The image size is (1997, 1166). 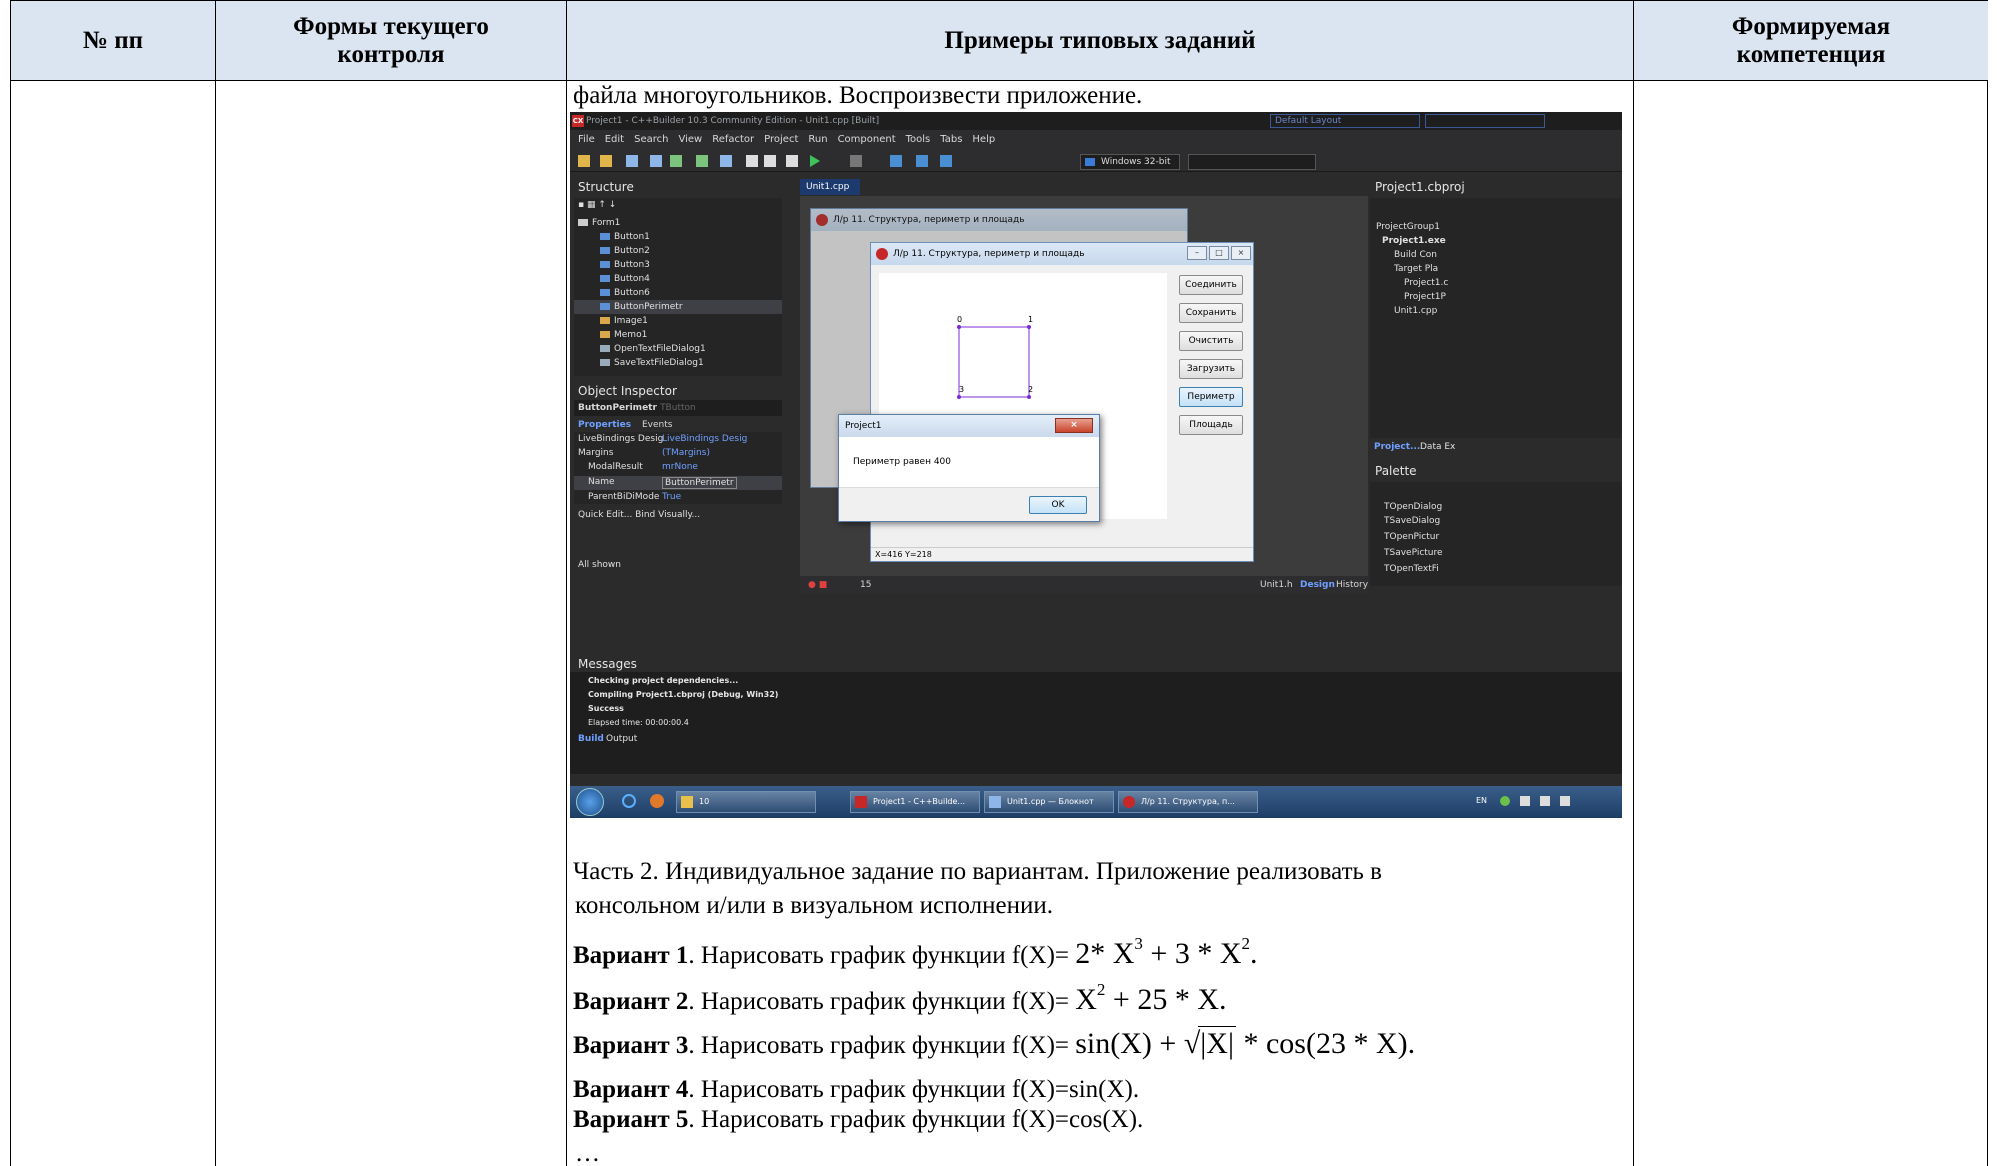 I want to click on tree-project-pch: Project1P, so click(x=1425, y=297).